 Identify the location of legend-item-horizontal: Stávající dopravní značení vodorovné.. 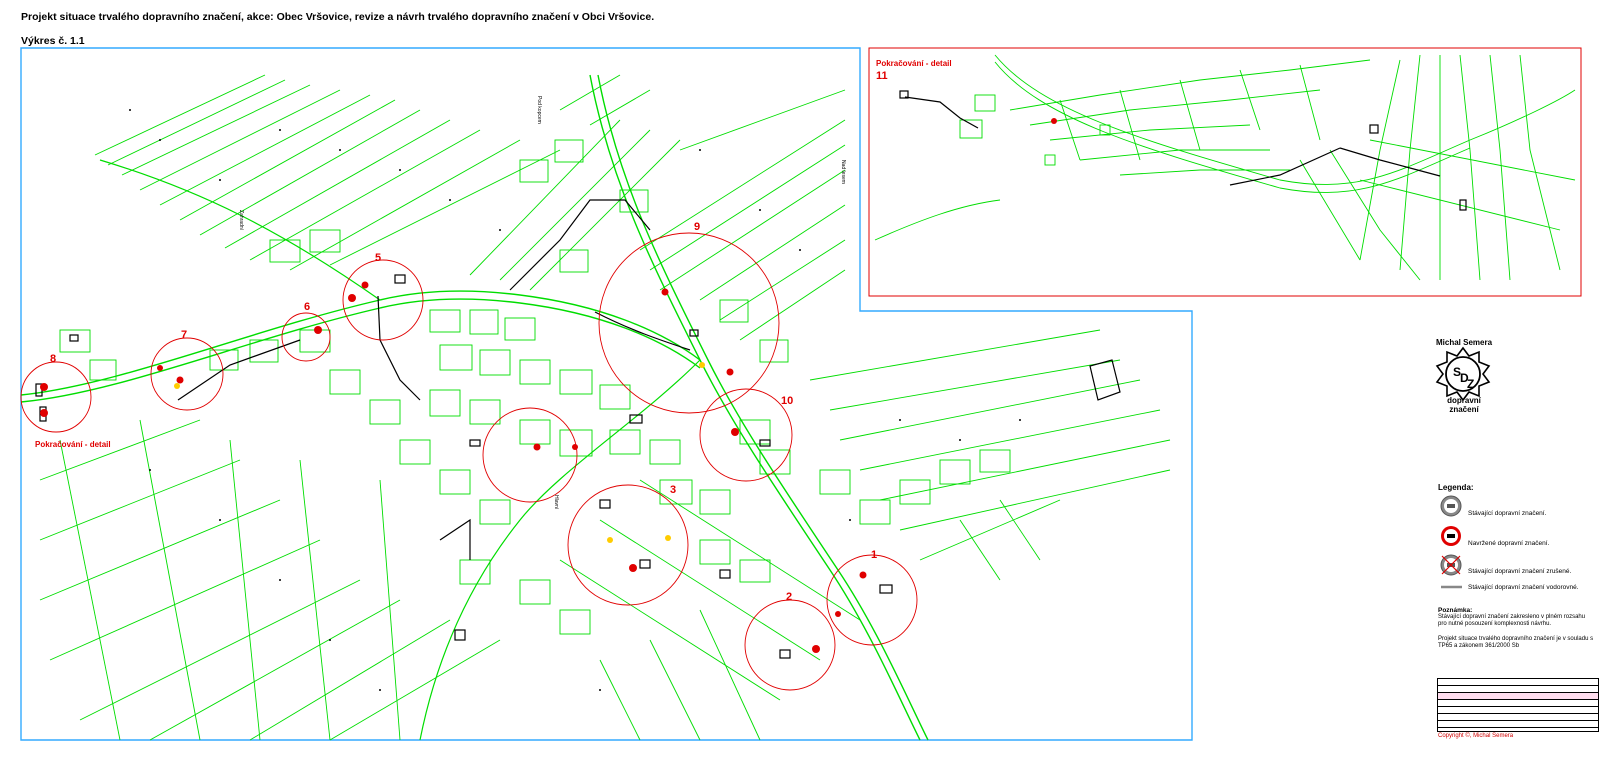
(1523, 587).